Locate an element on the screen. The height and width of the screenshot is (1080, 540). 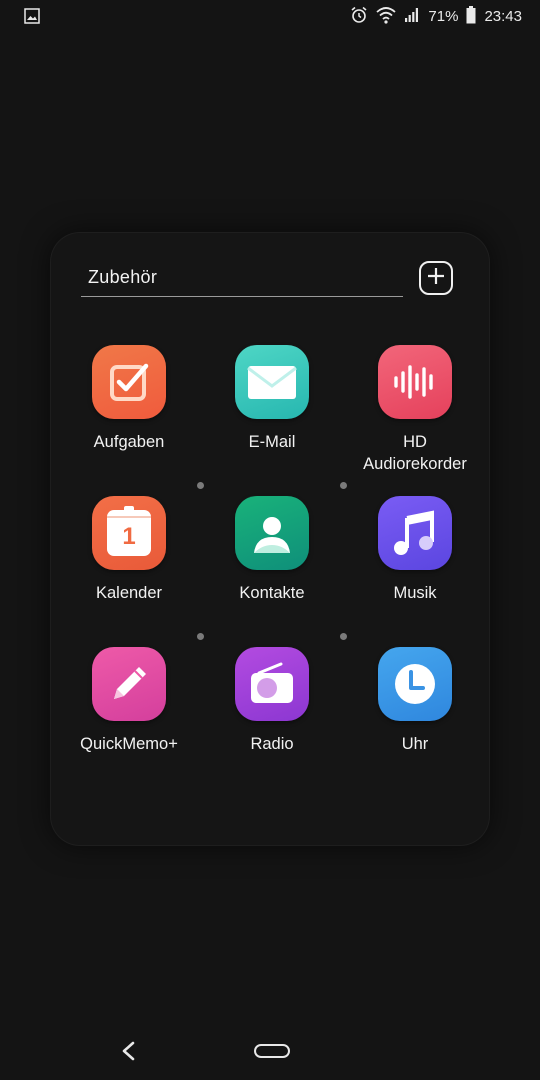
app-email: E-Mail is located at coordinates (272, 399).